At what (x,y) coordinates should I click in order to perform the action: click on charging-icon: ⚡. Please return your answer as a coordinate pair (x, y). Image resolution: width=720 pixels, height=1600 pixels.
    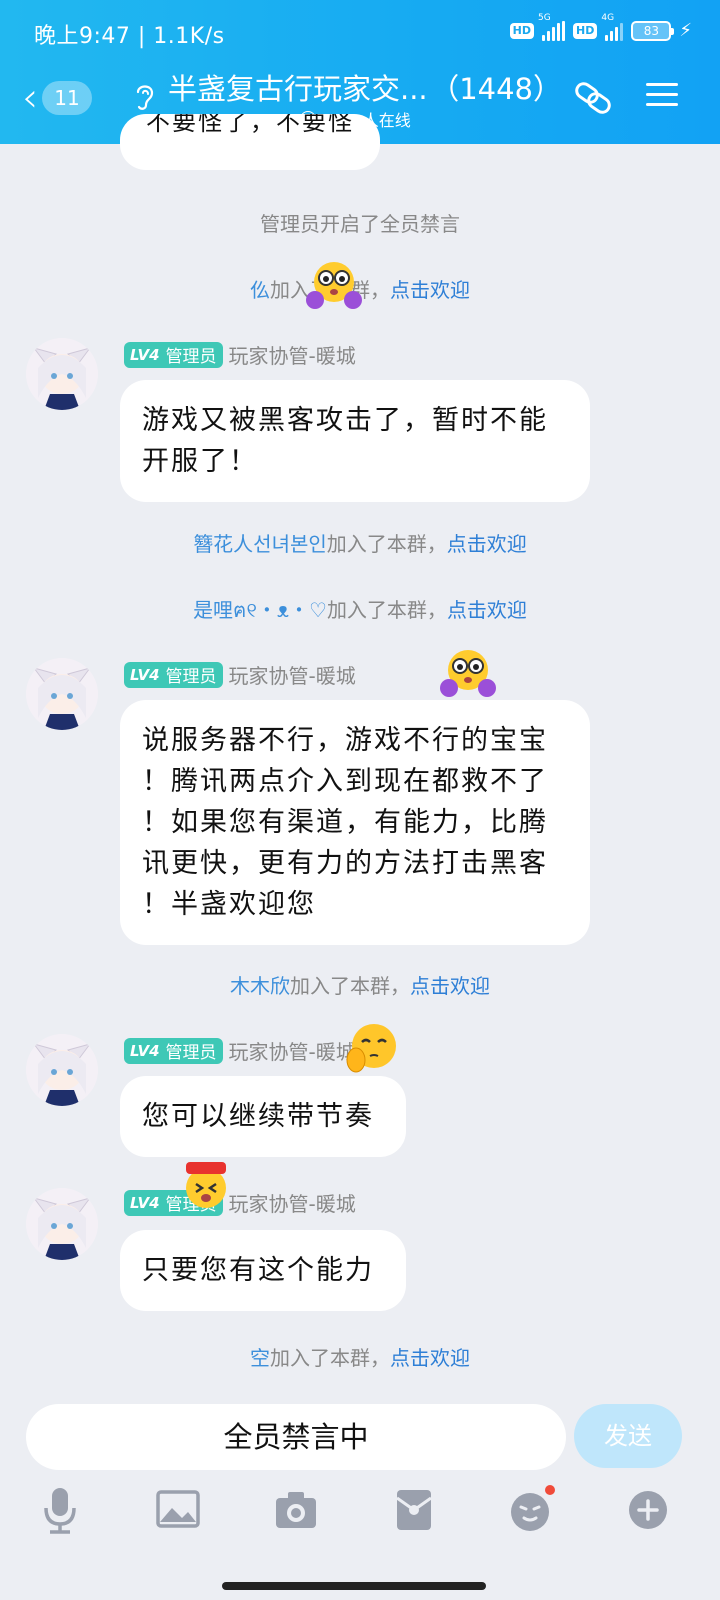
    Looking at the image, I should click on (685, 30).